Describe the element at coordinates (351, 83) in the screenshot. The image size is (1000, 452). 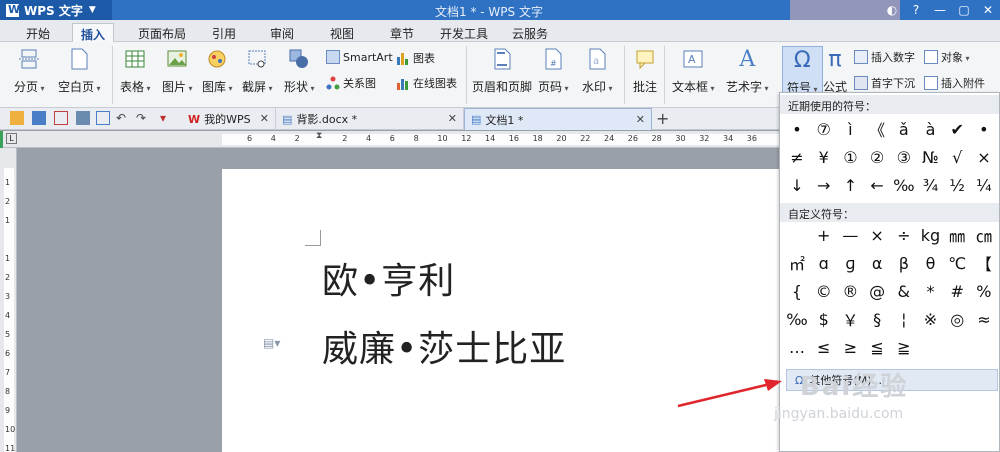
I see `relation-chart-button: 关系图` at that location.